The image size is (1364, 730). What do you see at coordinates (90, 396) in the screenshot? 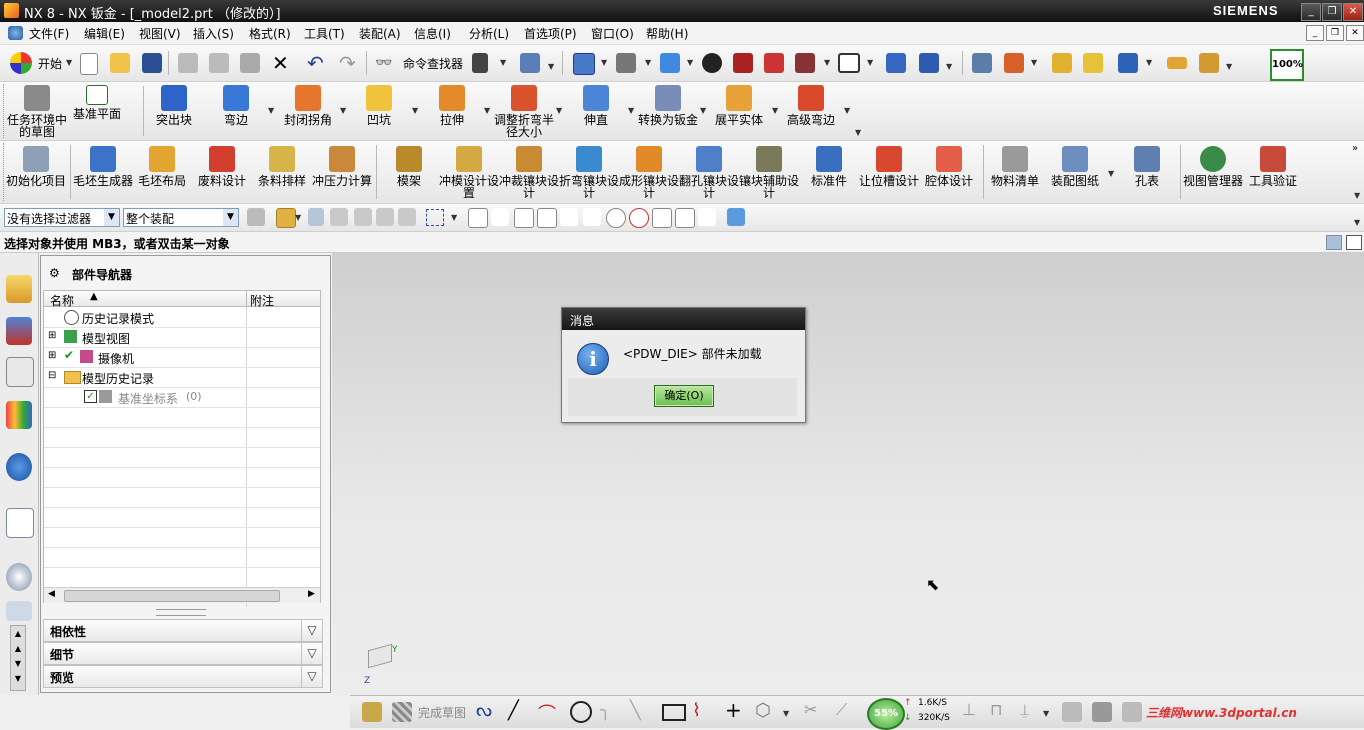
I see `visibility-checkbox: ✓` at bounding box center [90, 396].